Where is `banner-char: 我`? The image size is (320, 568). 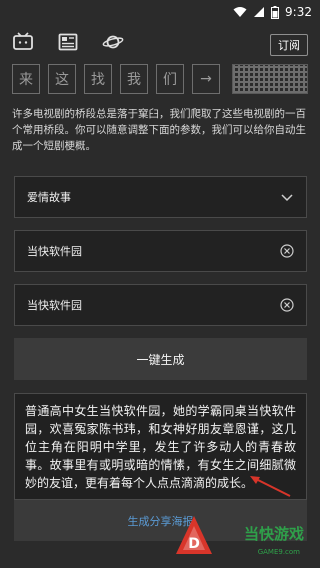 banner-char: 我 is located at coordinates (134, 79).